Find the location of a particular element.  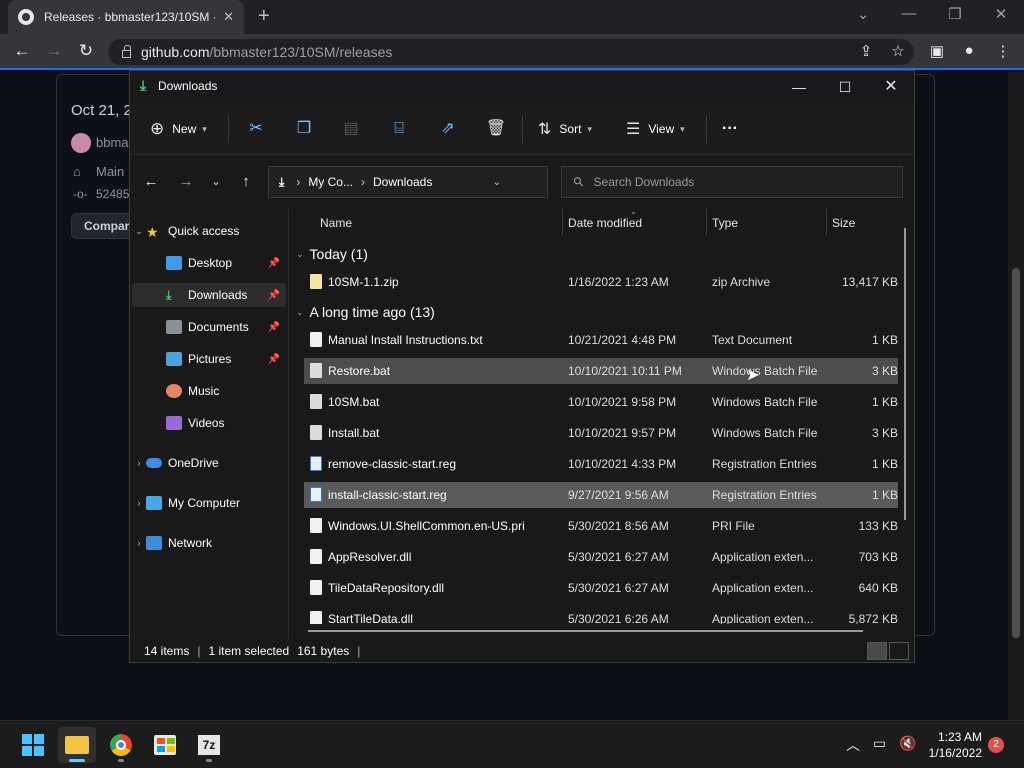

nav-network: › Network is located at coordinates (209, 543).